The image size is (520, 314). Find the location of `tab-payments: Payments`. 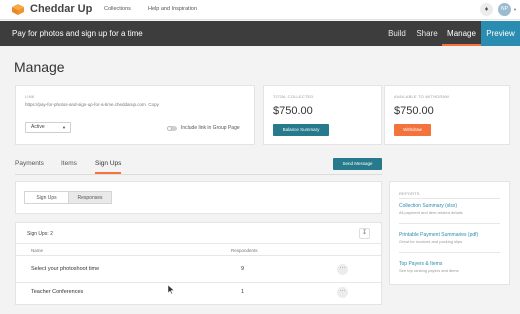

tab-payments: Payments is located at coordinates (29, 163).